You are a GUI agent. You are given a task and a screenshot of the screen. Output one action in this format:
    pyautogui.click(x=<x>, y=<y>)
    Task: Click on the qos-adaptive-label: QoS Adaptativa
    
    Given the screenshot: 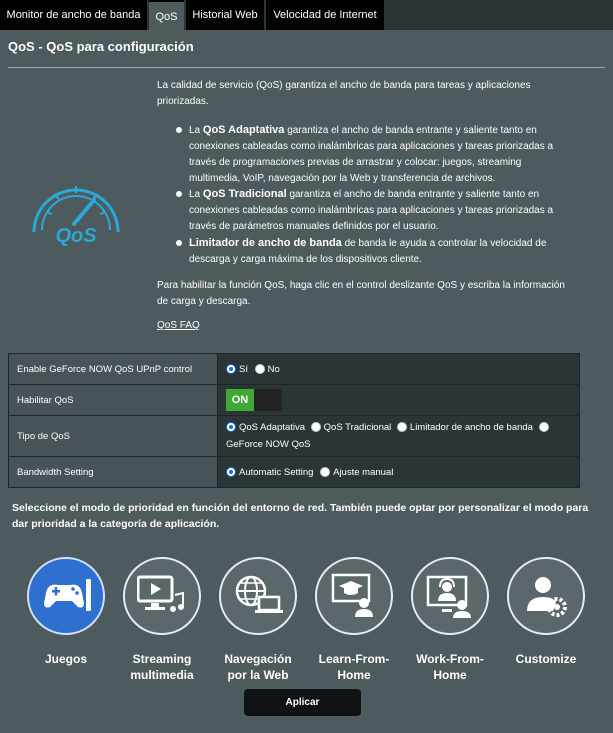 What is the action you would take?
    pyautogui.click(x=272, y=427)
    